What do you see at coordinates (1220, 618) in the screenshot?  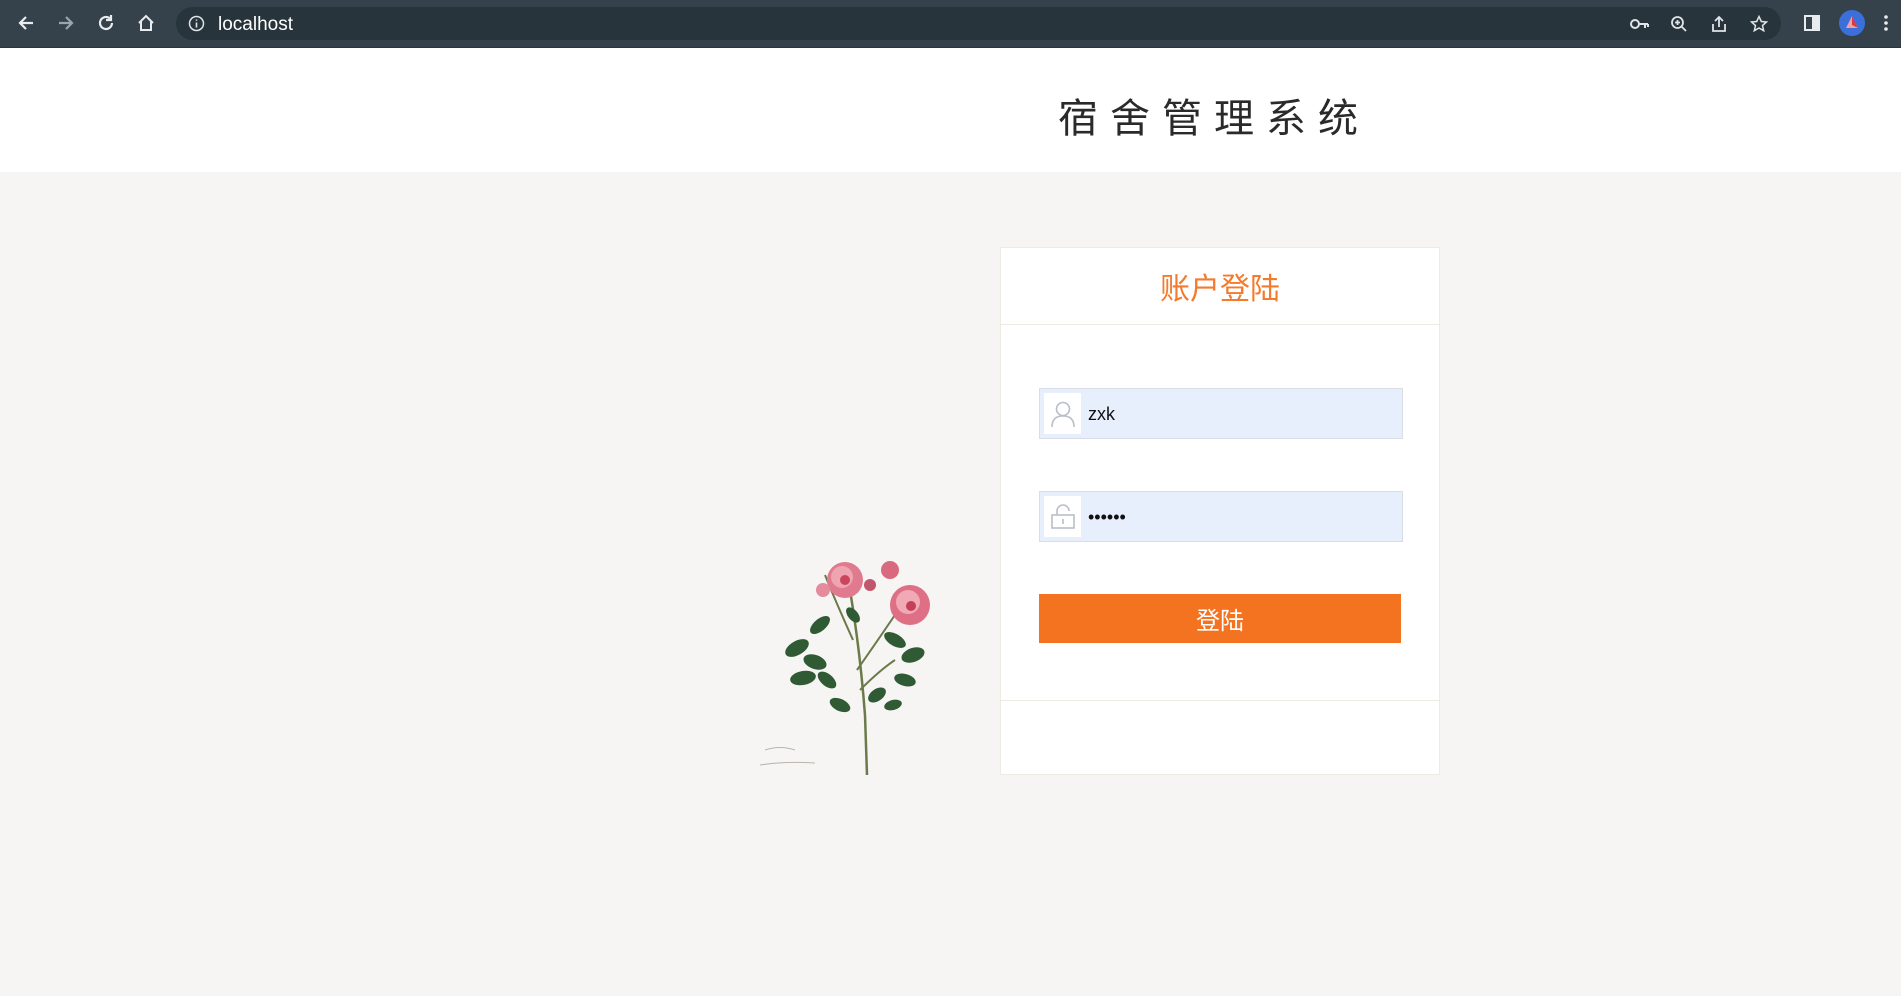 I see `login-button: 登陆` at bounding box center [1220, 618].